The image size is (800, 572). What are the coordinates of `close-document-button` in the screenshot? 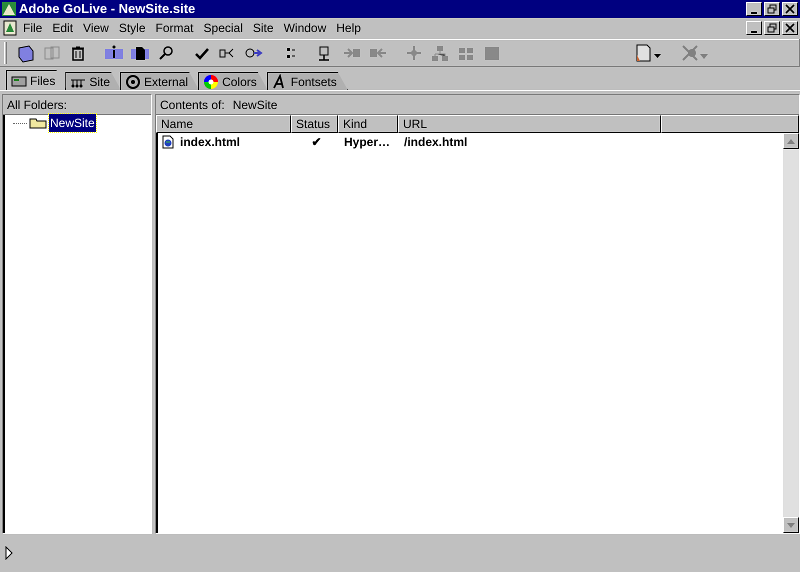 It's located at (790, 28).